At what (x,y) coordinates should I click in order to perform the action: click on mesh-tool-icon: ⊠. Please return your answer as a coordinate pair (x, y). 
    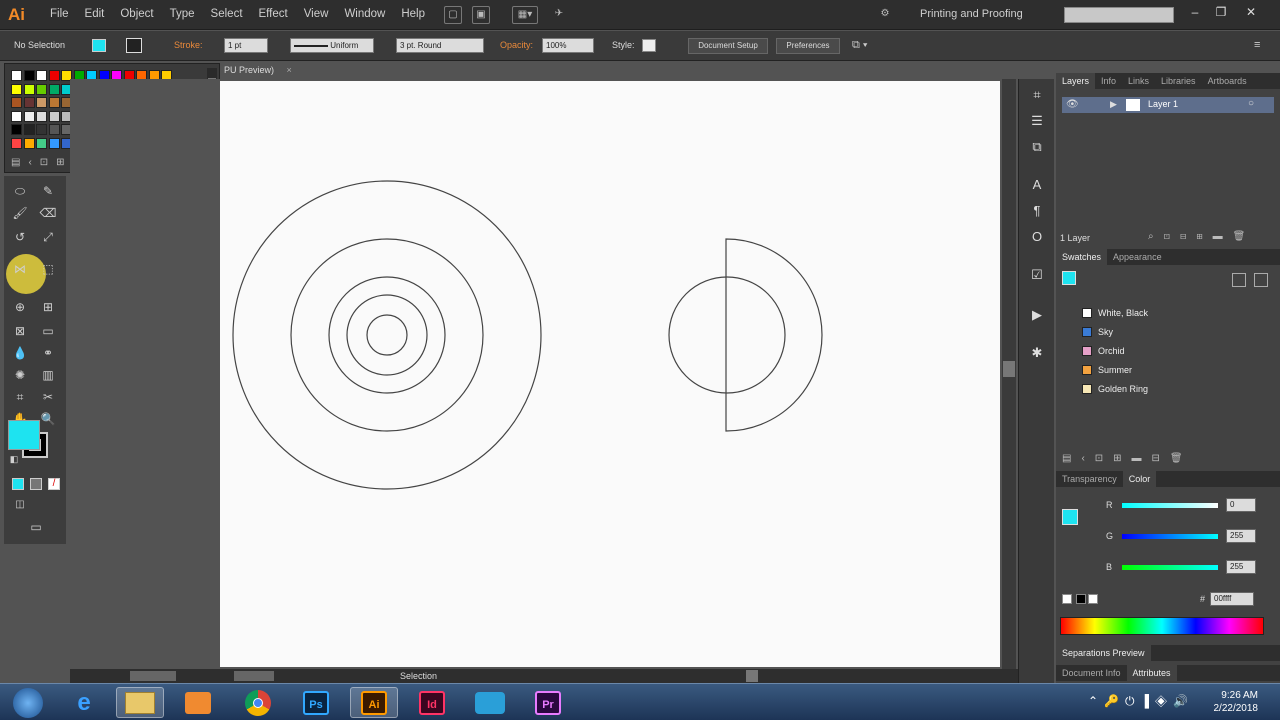
    Looking at the image, I should click on (20, 331).